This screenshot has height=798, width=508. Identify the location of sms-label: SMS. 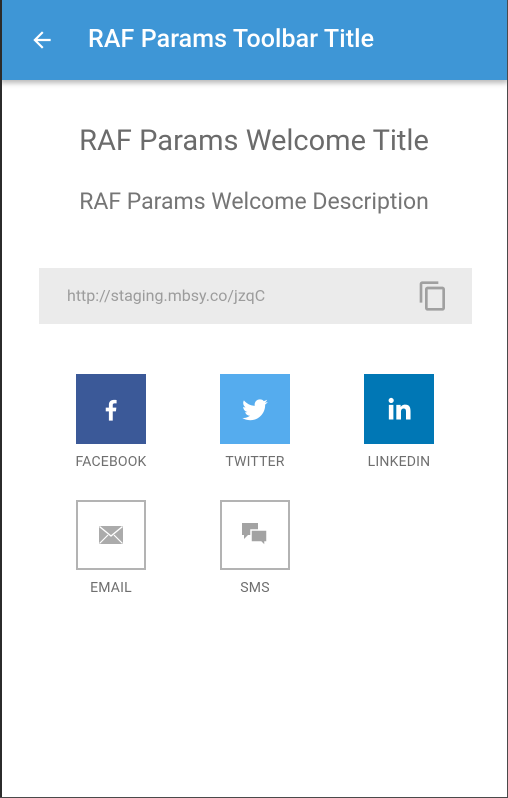
(255, 588).